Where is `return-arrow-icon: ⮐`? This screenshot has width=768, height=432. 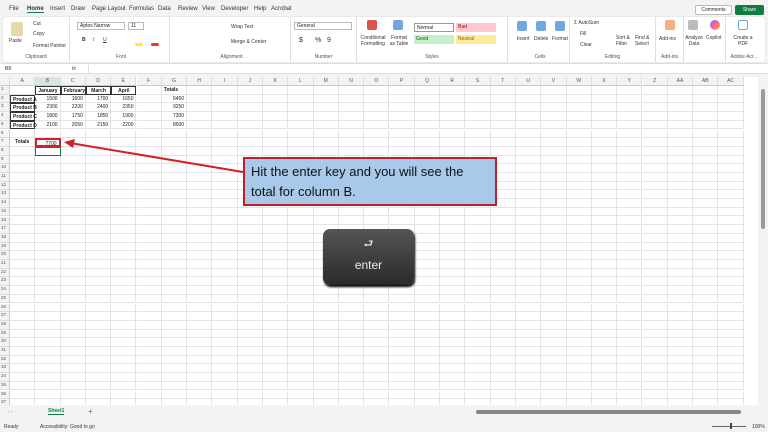 return-arrow-icon: ⮐ is located at coordinates (368, 244).